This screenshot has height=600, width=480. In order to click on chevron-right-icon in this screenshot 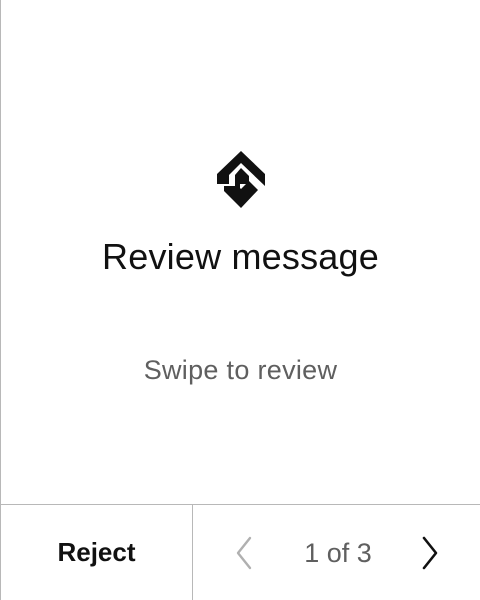, I will do `click(430, 553)`.